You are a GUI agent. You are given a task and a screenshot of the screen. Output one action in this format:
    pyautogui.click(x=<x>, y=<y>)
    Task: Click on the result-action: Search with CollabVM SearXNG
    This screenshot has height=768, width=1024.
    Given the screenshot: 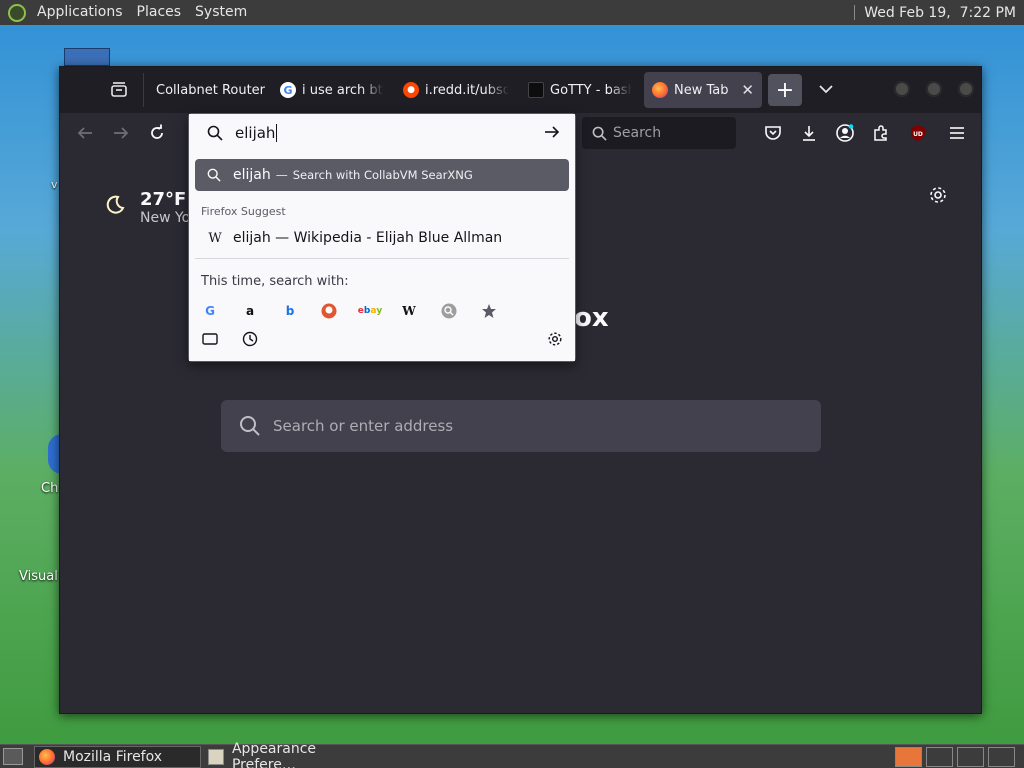 What is the action you would take?
    pyautogui.click(x=382, y=175)
    